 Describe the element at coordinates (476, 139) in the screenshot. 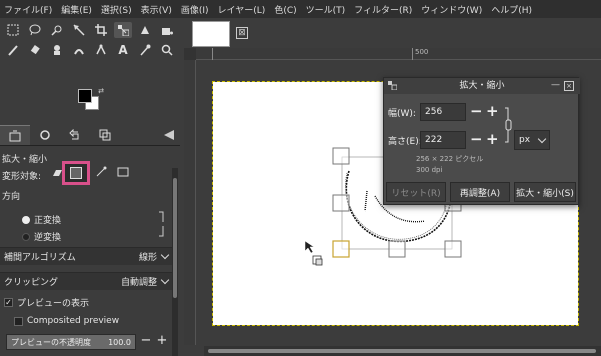

I see `height-decrease-button: −` at that location.